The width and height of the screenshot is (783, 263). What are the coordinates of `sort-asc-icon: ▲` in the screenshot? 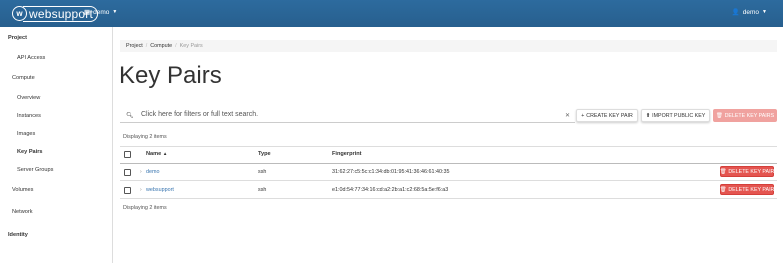 It's located at (165, 153).